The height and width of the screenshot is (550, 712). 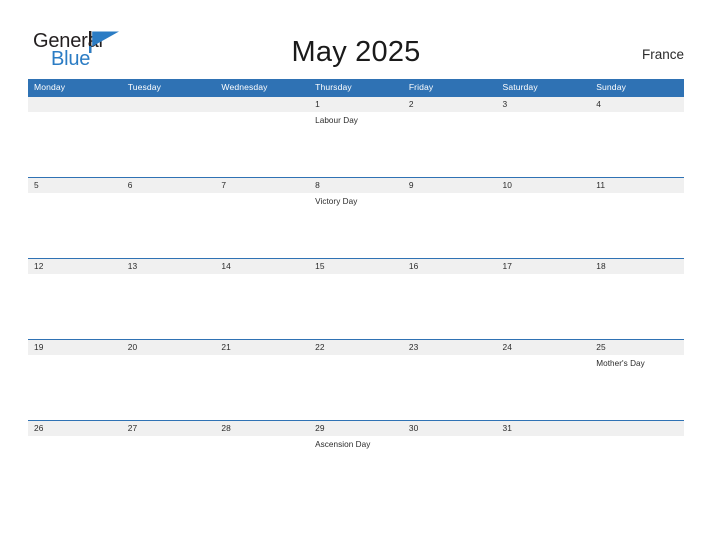 What do you see at coordinates (505, 104) in the screenshot?
I see `day-number: 3` at bounding box center [505, 104].